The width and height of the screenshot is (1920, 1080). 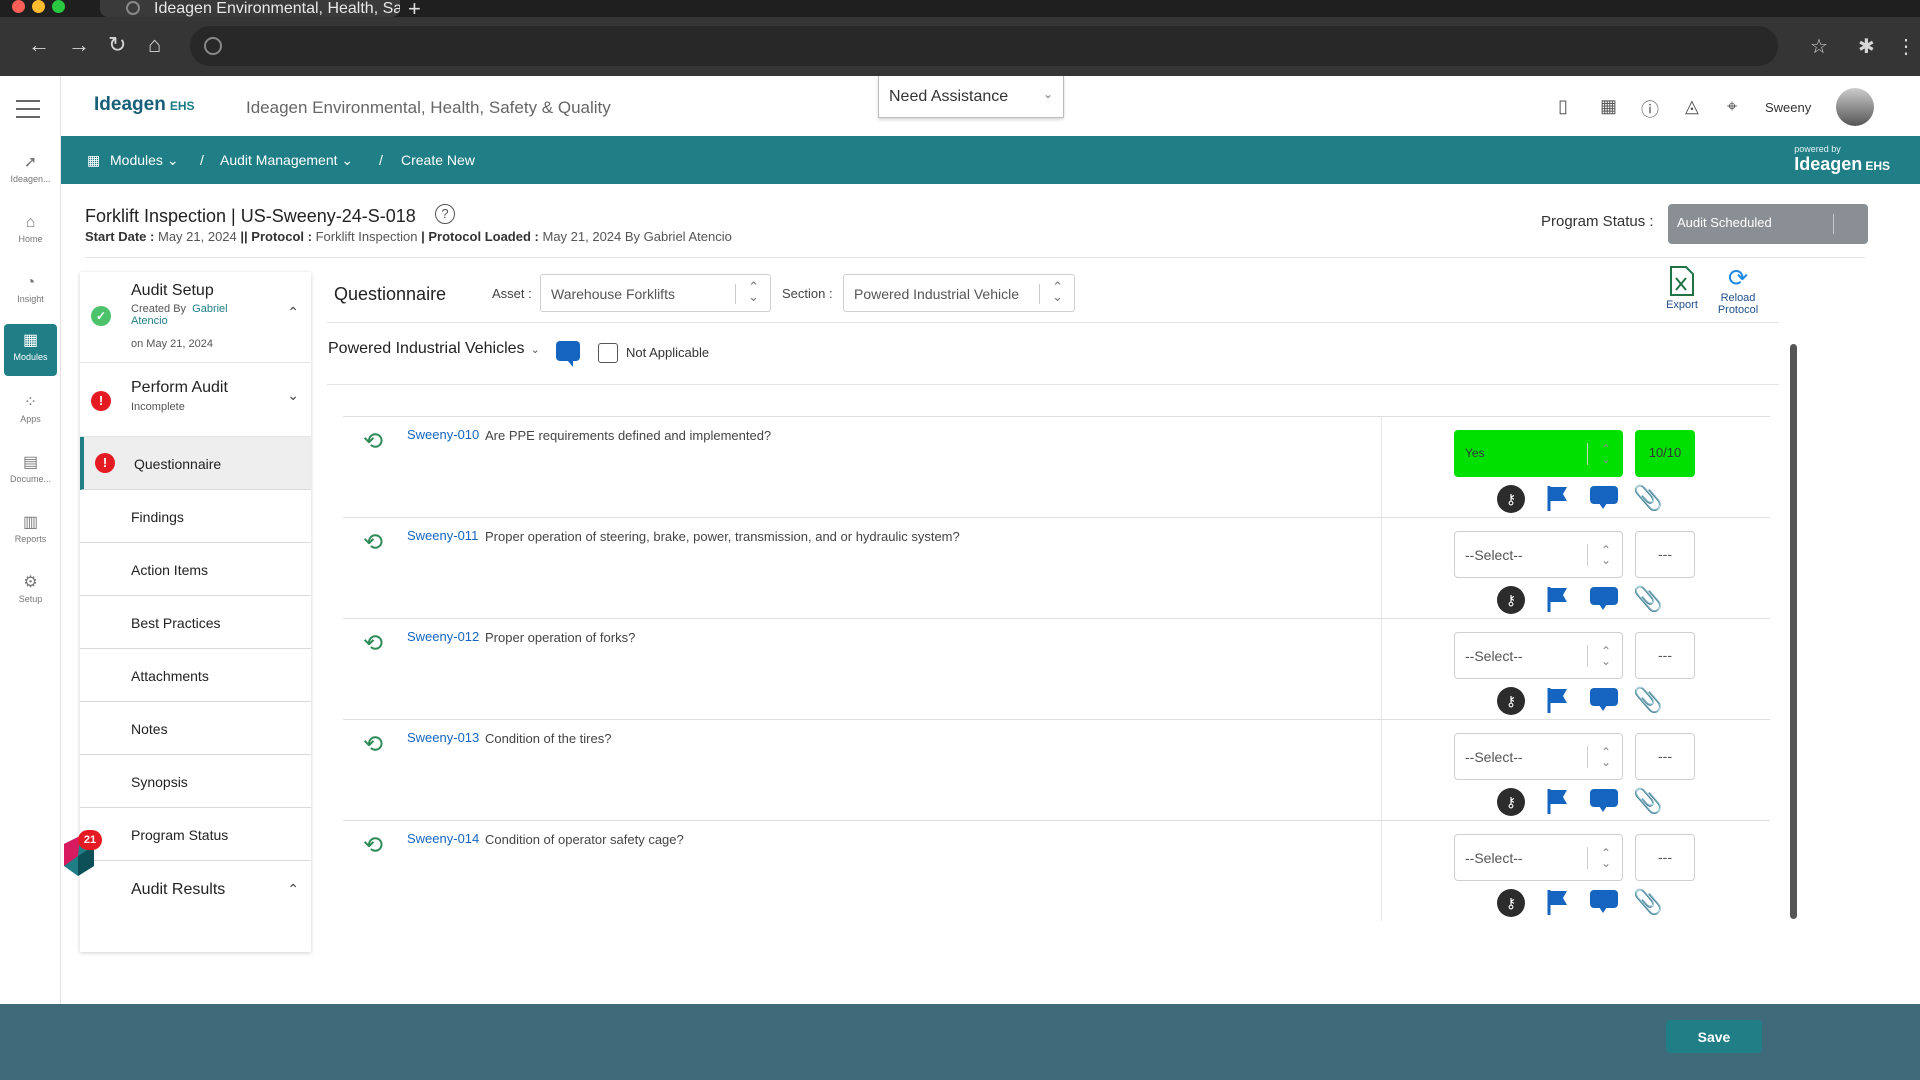 I want to click on answer-select: Yes ⌃ ⌄, so click(x=1538, y=453).